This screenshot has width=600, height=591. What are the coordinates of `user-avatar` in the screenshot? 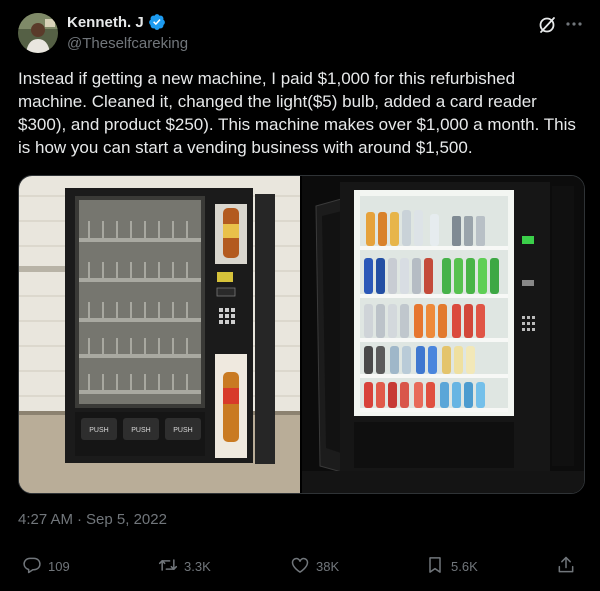 It's located at (38, 33).